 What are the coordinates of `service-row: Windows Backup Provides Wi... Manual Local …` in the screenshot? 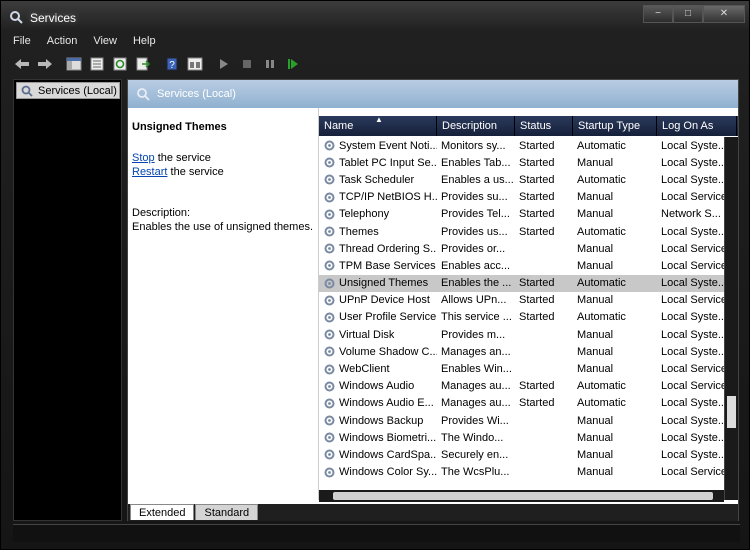 It's located at (521, 420).